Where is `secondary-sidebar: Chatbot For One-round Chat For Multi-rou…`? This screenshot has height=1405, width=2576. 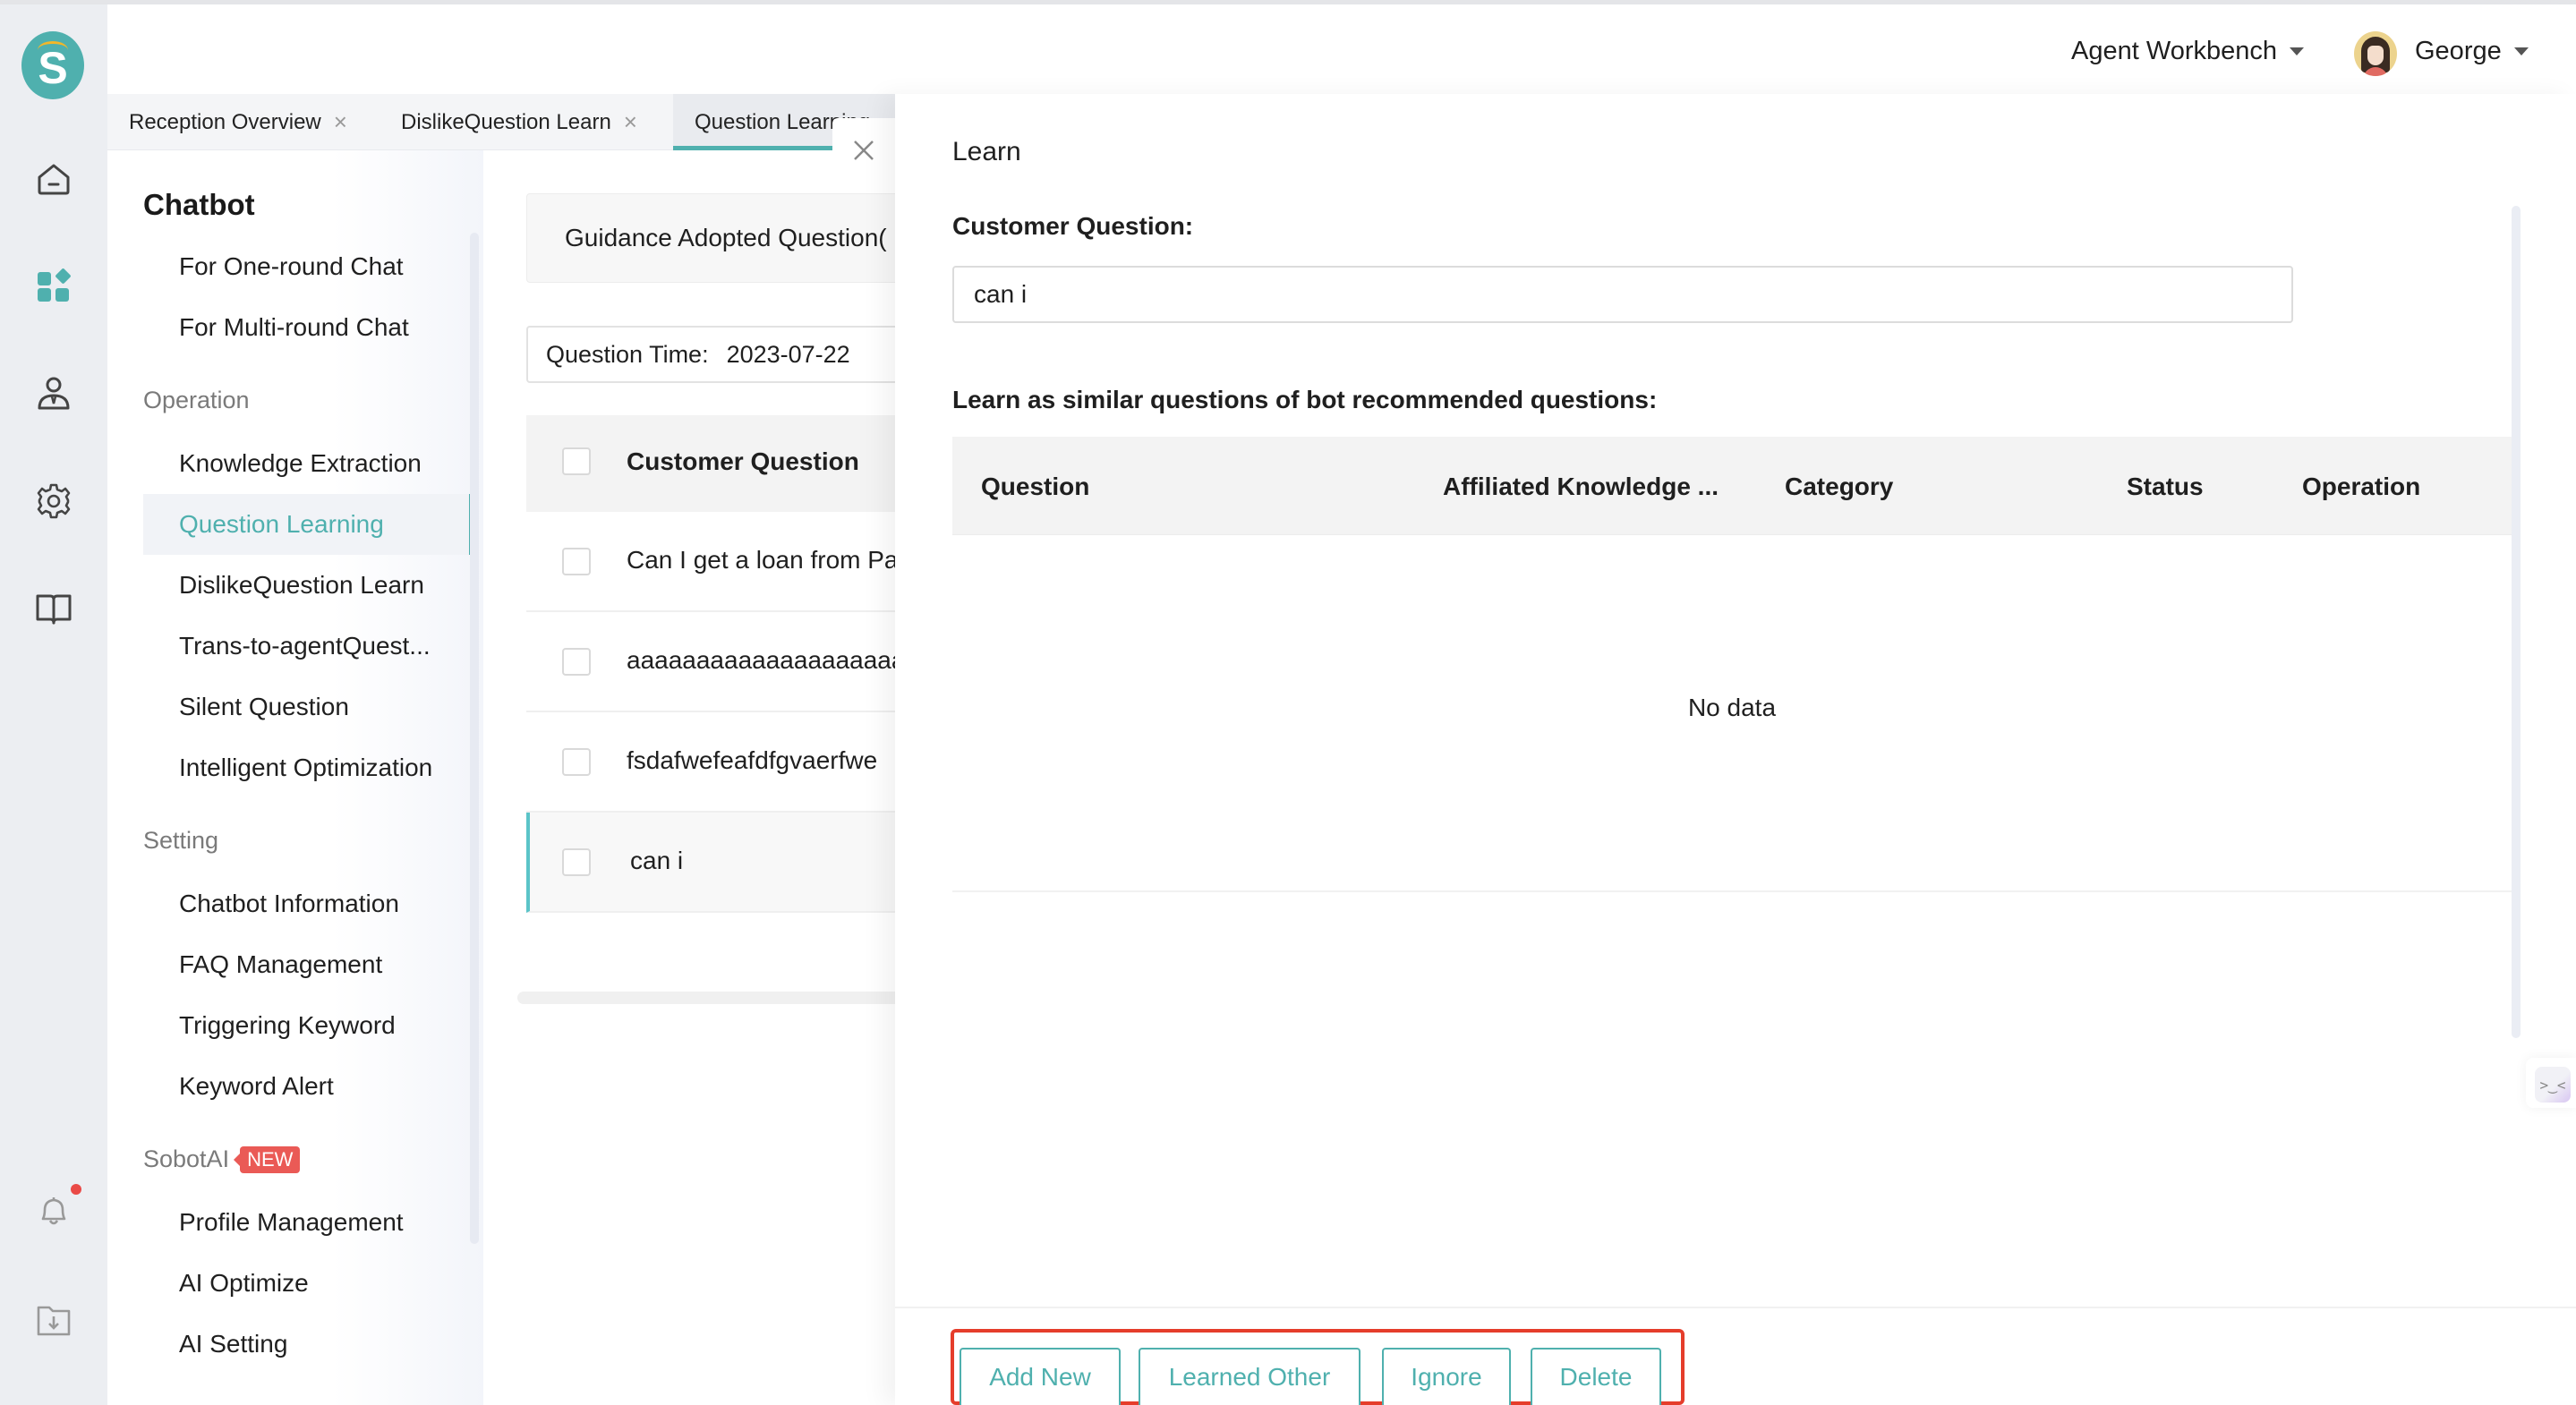
secondary-sidebar: Chatbot For One-round Chat For Multi-rou… is located at coordinates (295, 777).